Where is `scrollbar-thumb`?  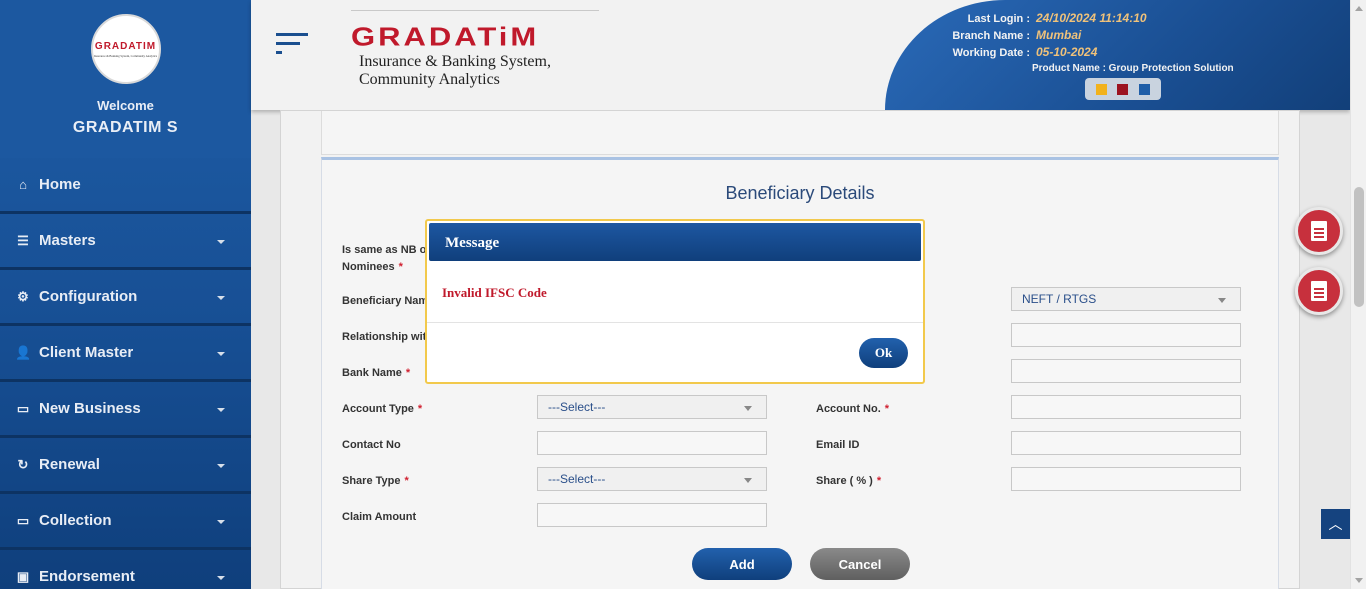
scrollbar-thumb is located at coordinates (1359, 247).